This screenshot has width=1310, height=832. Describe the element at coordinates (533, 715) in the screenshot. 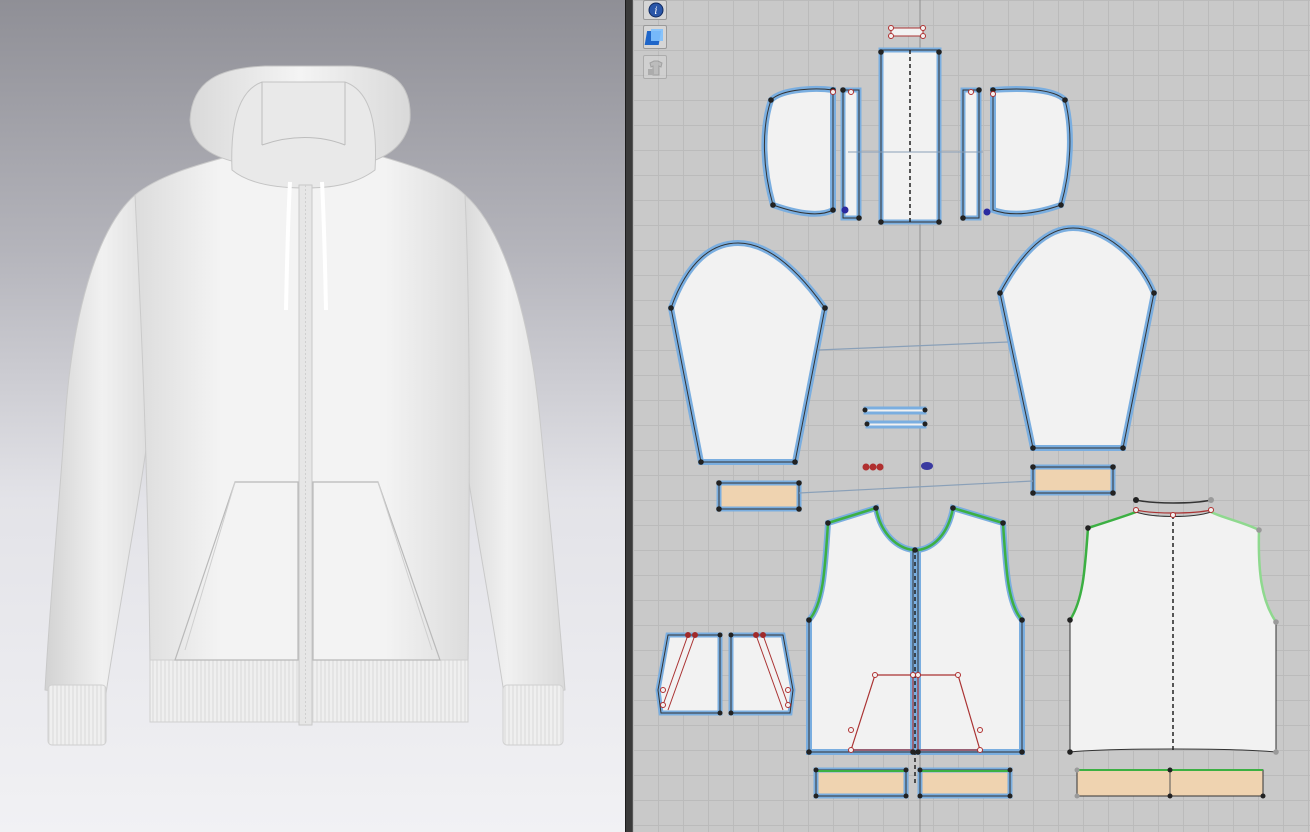

I see `right-cuff-3d` at that location.